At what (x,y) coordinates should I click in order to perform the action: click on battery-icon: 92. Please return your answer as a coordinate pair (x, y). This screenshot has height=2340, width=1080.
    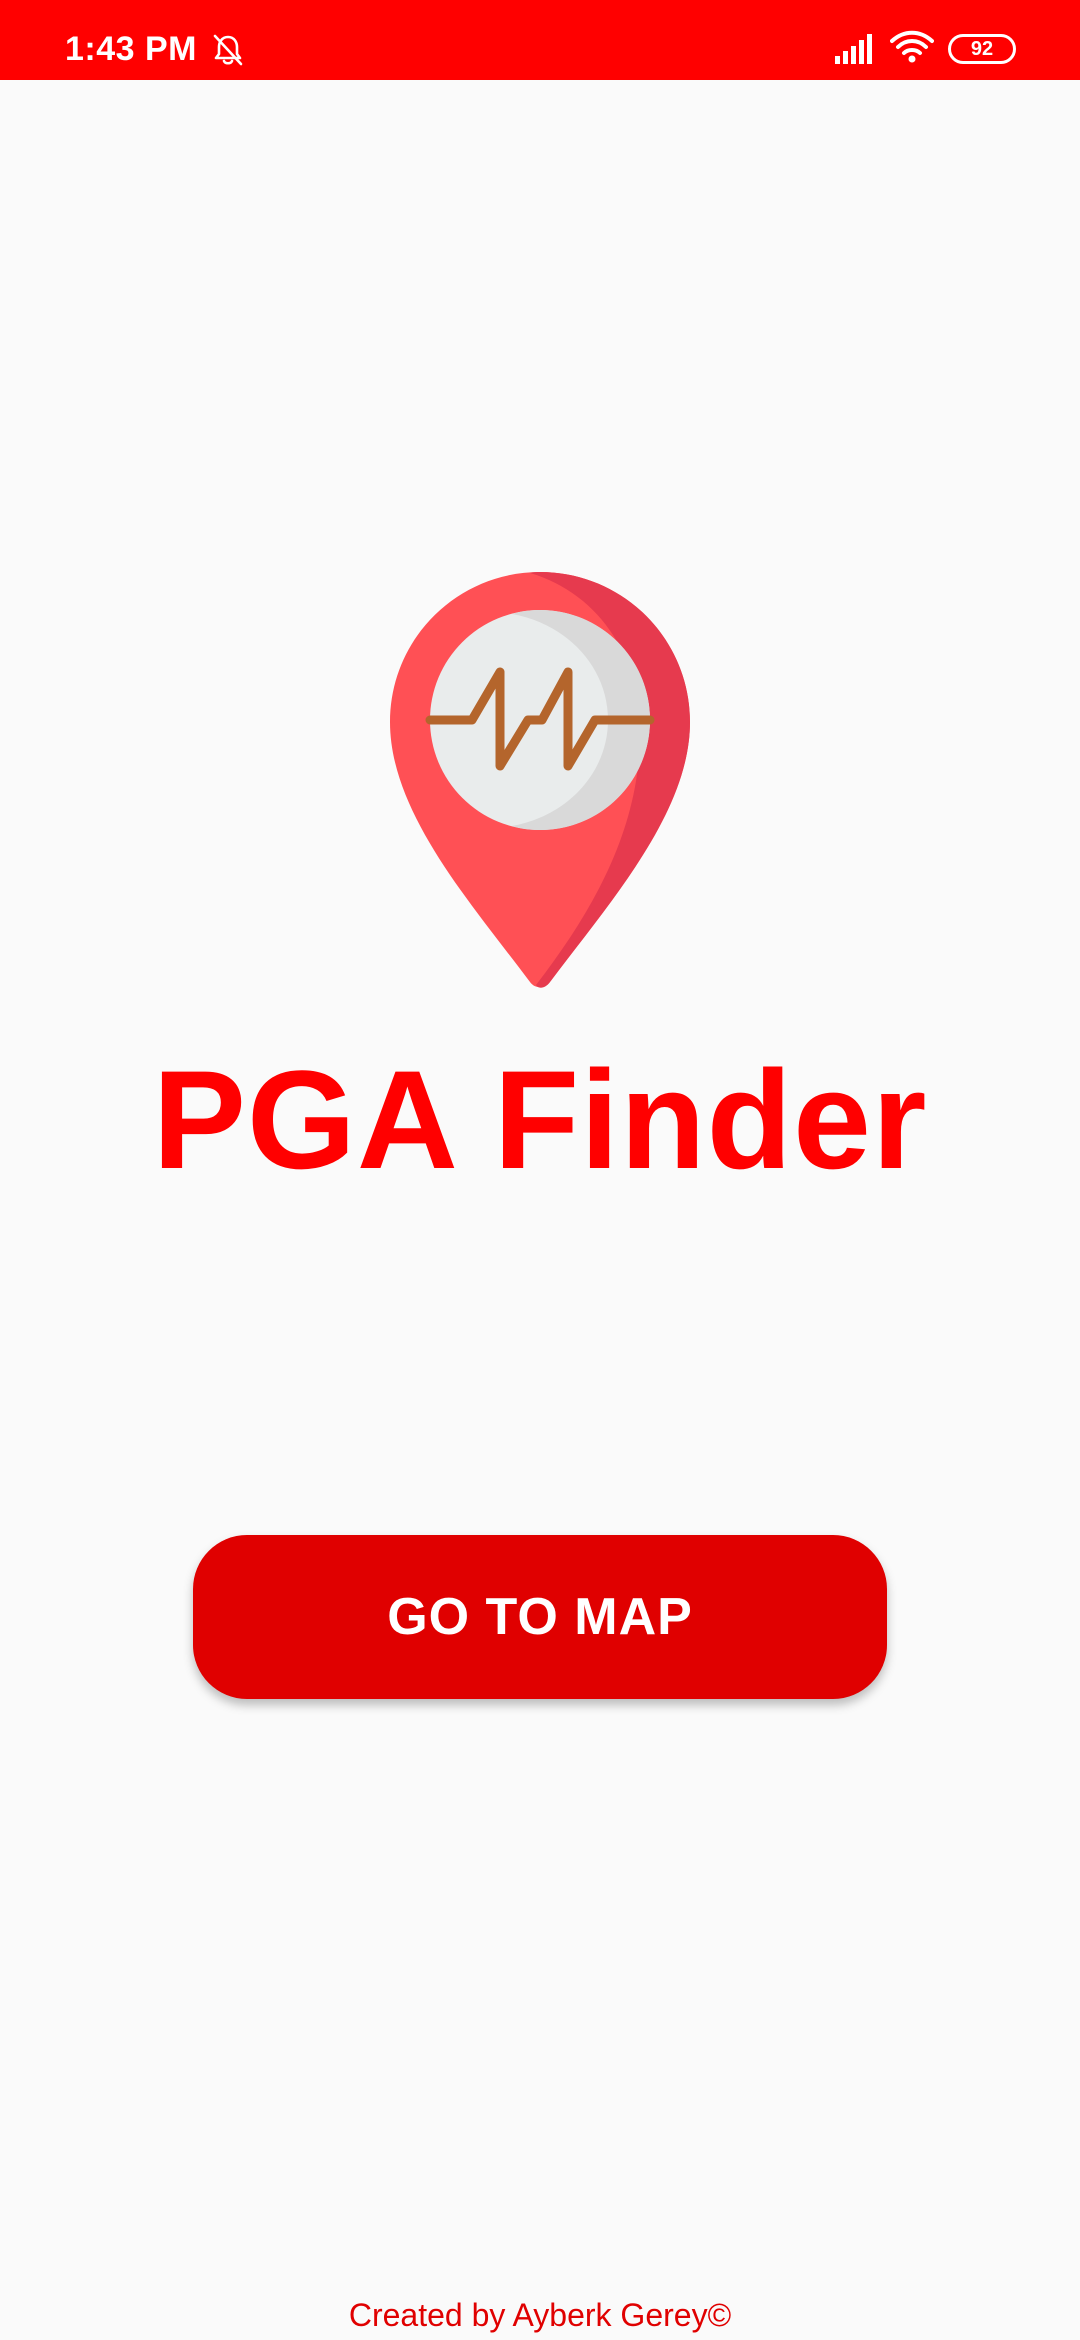
    Looking at the image, I should click on (982, 49).